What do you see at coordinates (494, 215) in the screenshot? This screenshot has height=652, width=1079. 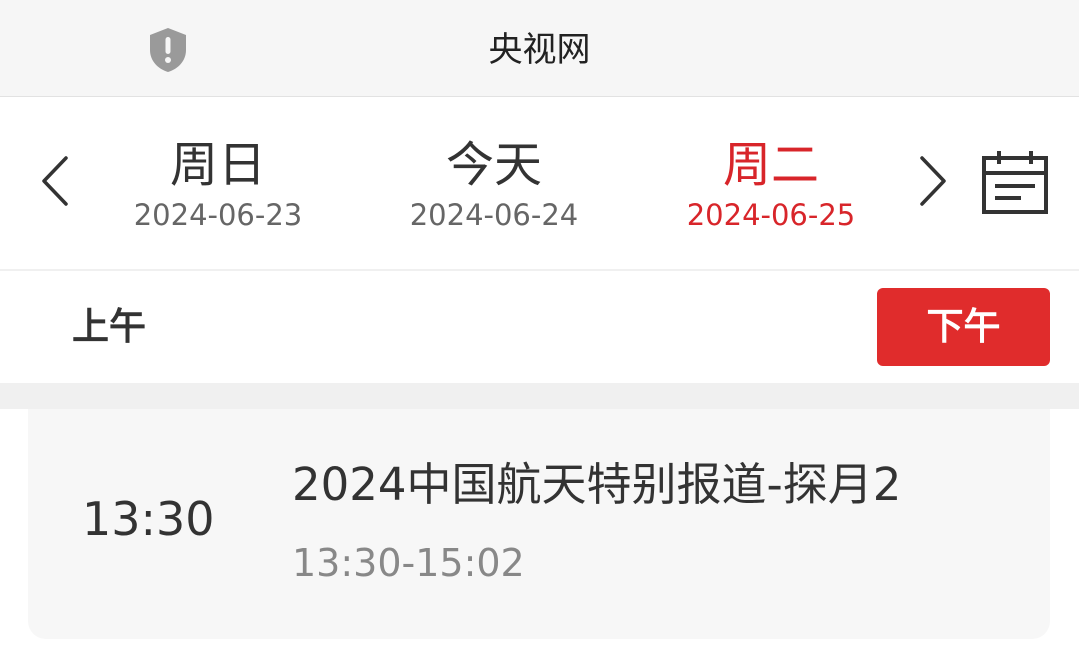 I see `day-date: 2024-06-24` at bounding box center [494, 215].